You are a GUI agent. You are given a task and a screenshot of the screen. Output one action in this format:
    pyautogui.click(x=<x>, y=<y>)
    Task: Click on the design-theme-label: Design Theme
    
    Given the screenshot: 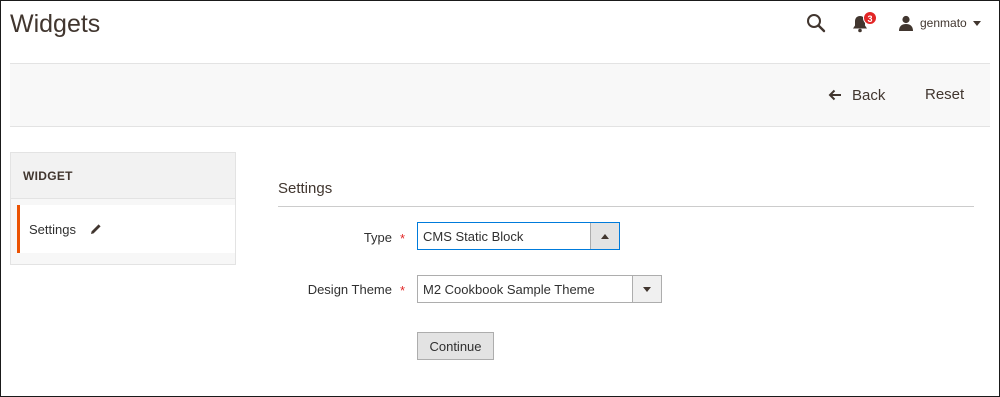 What is the action you would take?
    pyautogui.click(x=349, y=289)
    